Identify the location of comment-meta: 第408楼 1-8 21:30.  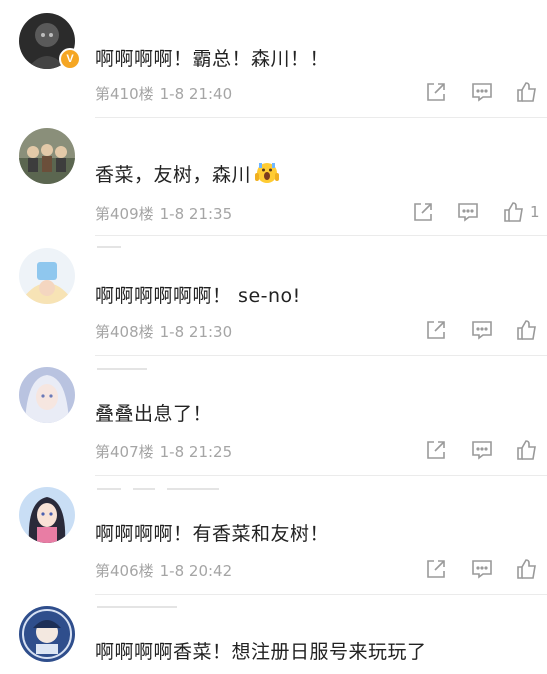
(163, 331).